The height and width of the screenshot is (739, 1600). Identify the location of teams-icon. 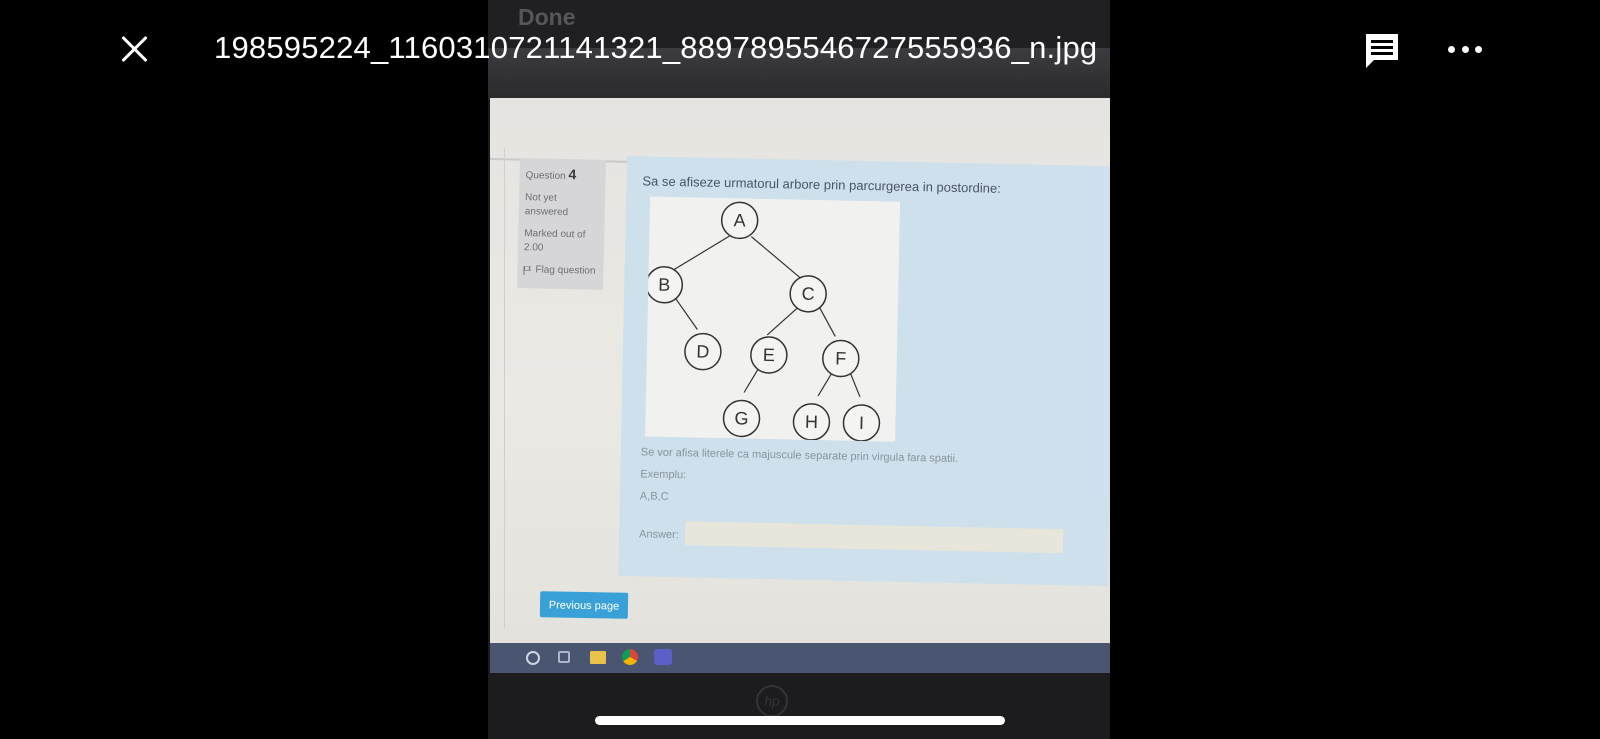
(663, 657).